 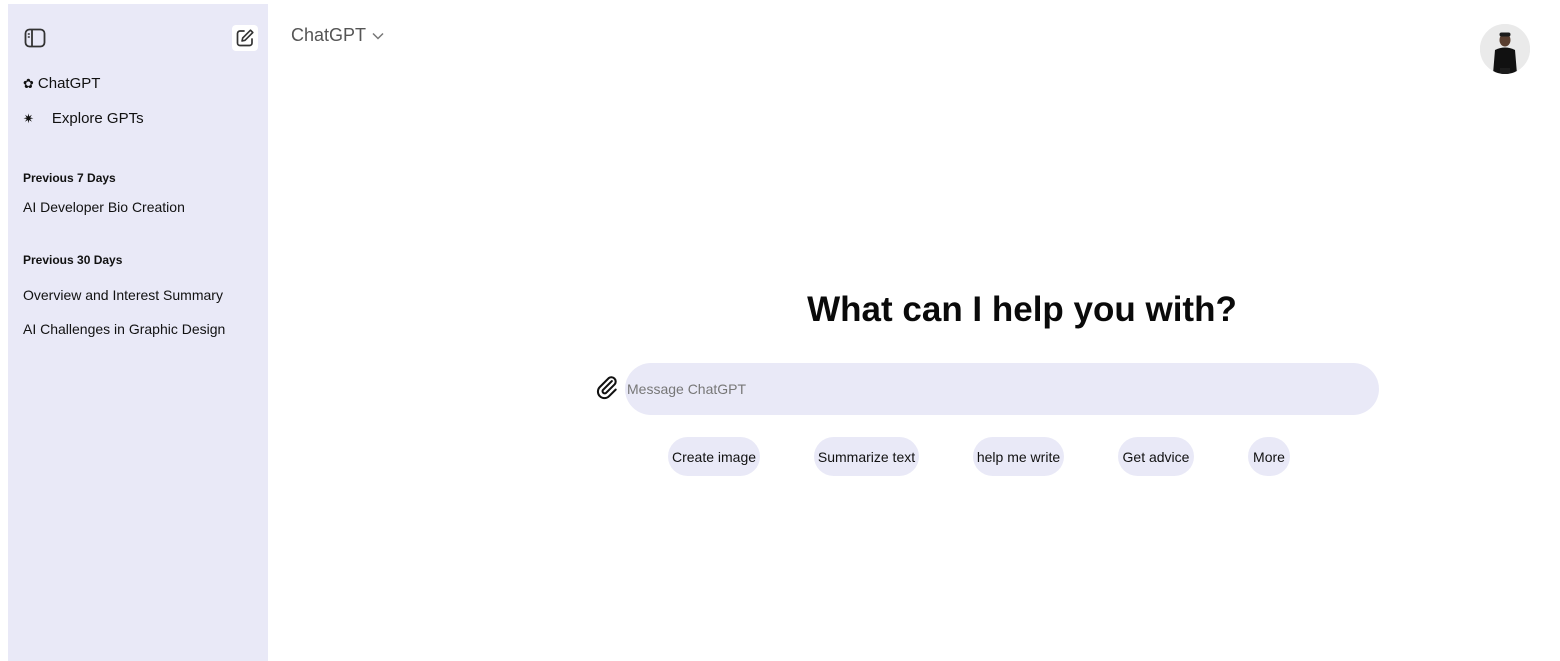 I want to click on flower-icon: ✿, so click(x=28, y=83).